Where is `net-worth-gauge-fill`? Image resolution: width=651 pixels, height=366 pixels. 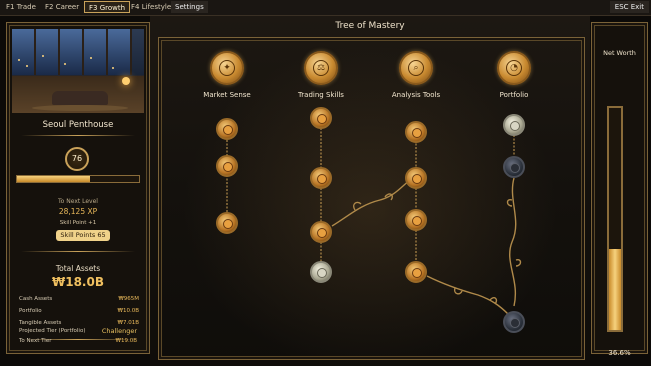 net-worth-gauge-fill is located at coordinates (615, 289).